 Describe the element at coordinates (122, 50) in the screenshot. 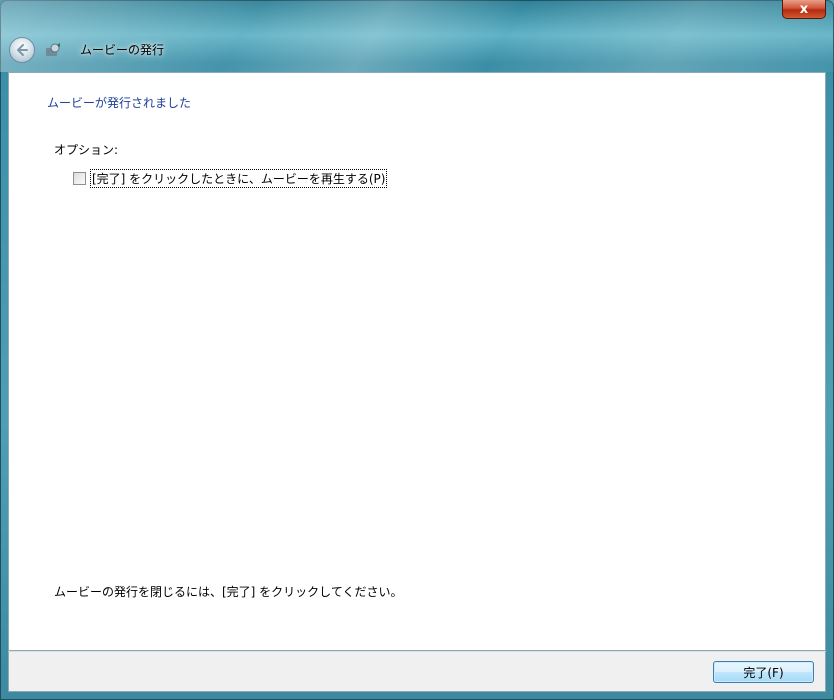

I see `window-title: ムービーの発行` at that location.